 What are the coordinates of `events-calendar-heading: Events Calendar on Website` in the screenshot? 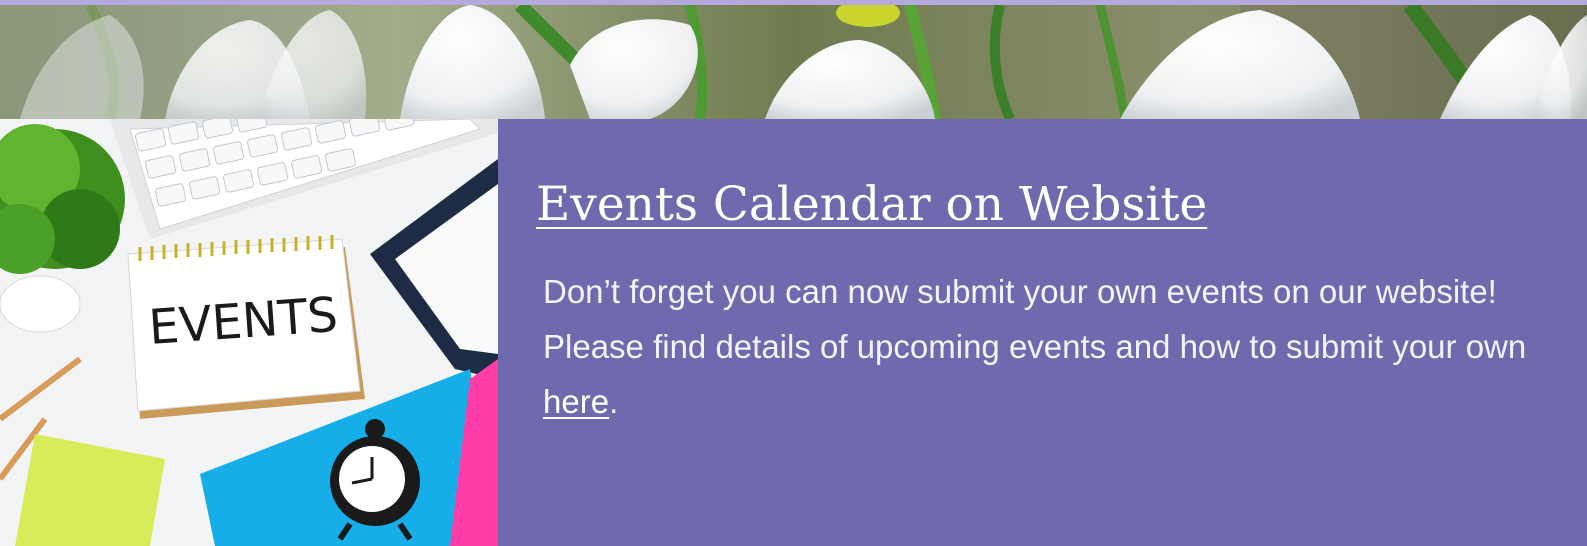 It's located at (871, 205).